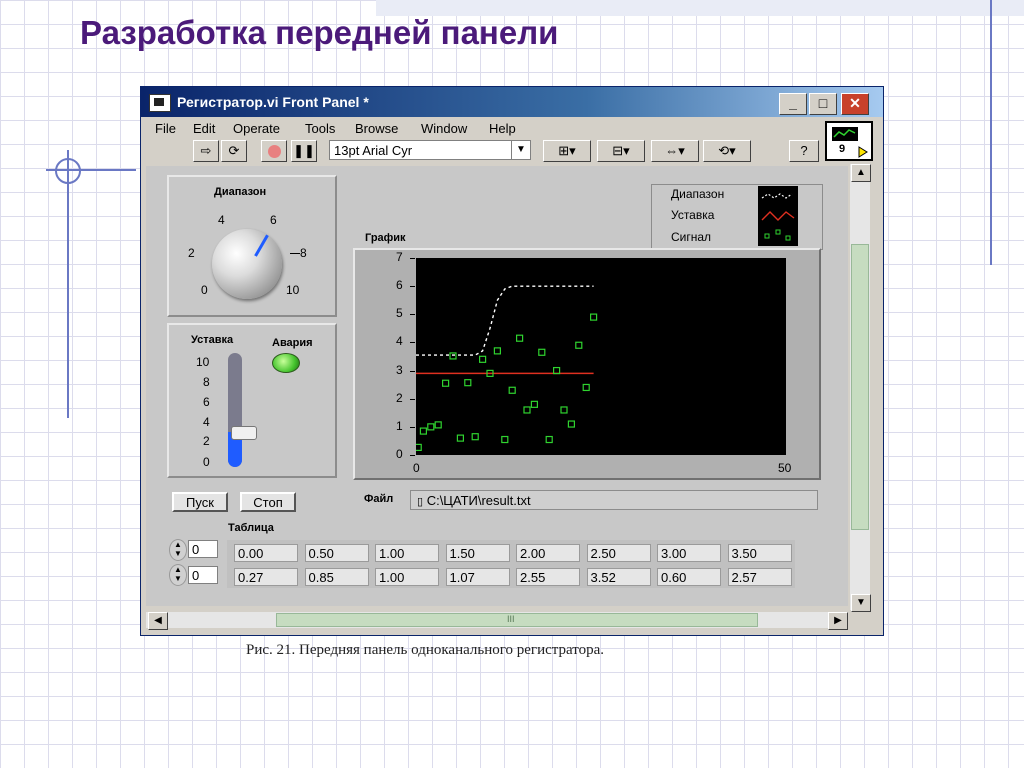 This screenshot has height=768, width=1024. I want to click on table-cell: 3.50, so click(759, 553).